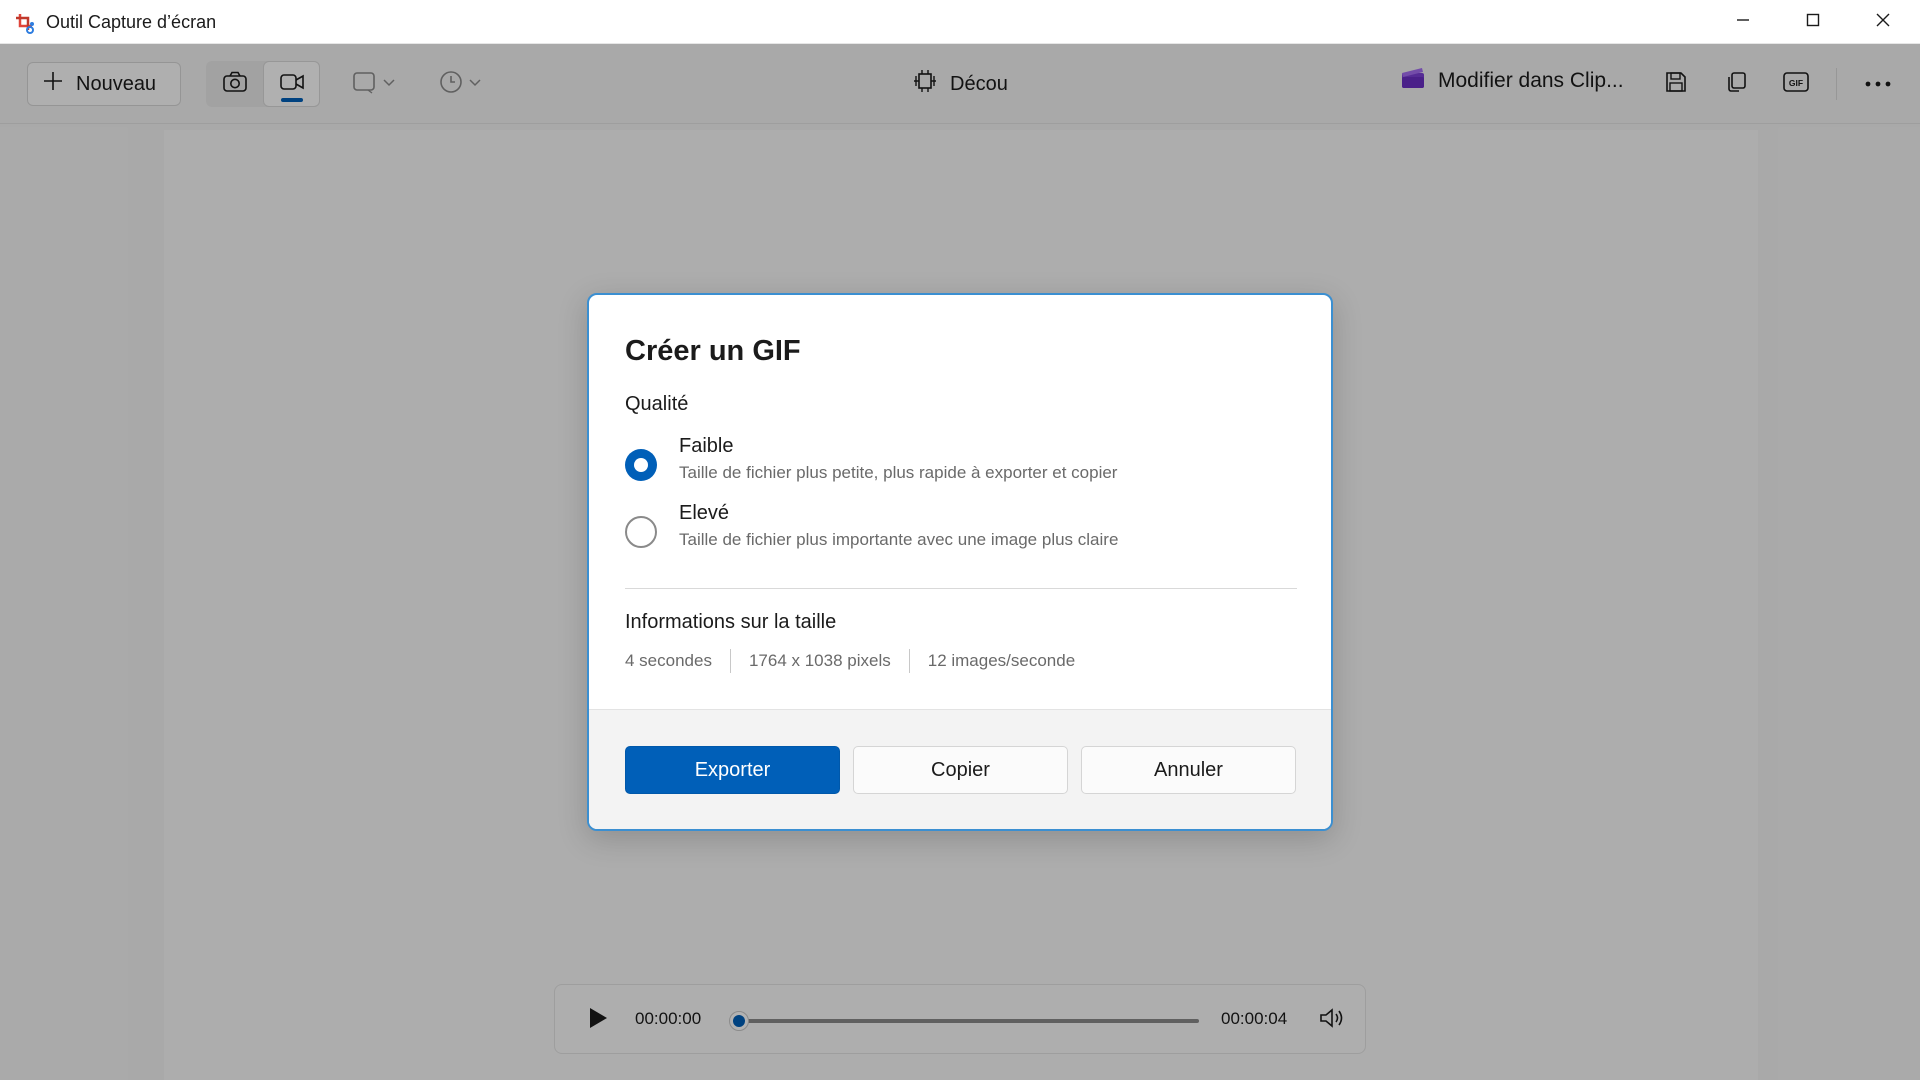  Describe the element at coordinates (25, 23) in the screenshot. I see `snipping-tool-icon` at that location.